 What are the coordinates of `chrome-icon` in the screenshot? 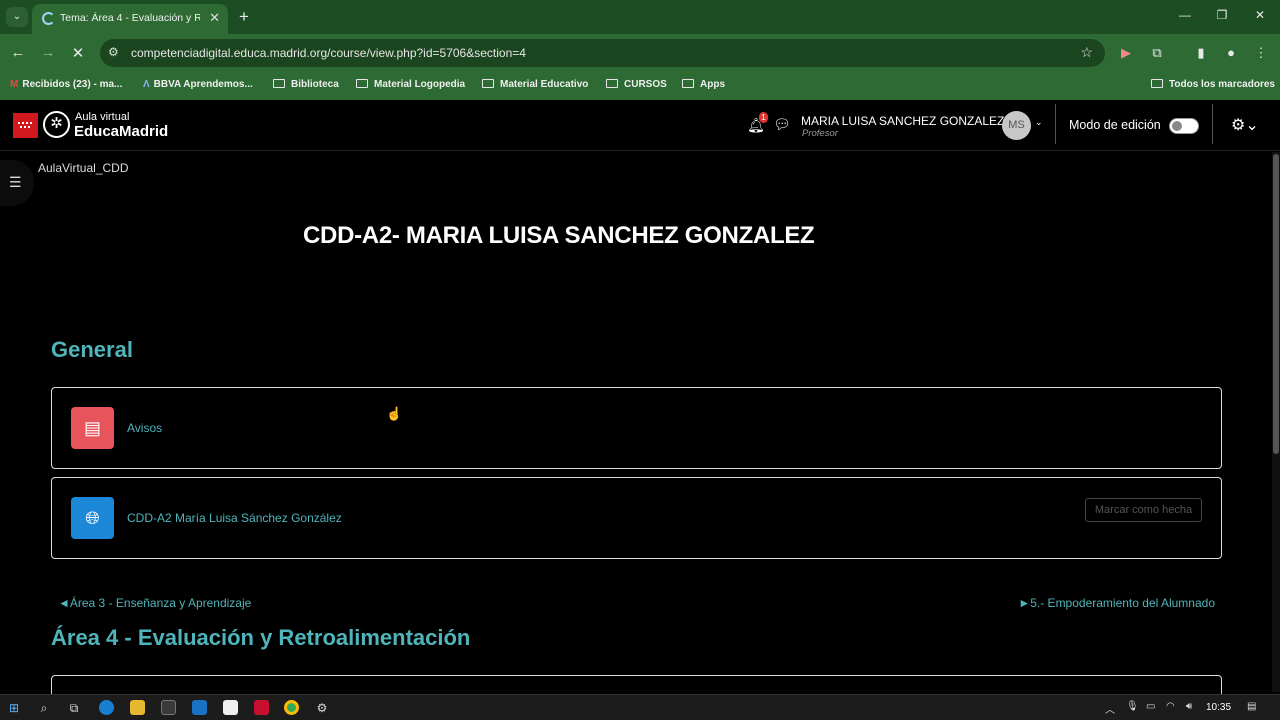 It's located at (291, 707).